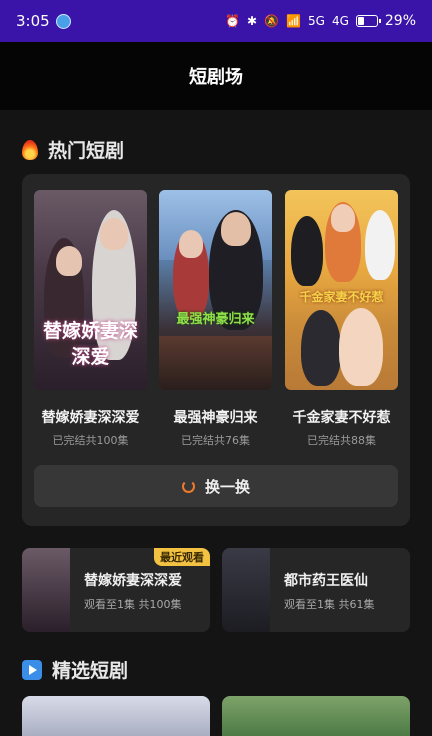 The image size is (432, 736). What do you see at coordinates (316, 590) in the screenshot?
I see `history-item-2: 都市药王医仙 观看至1集 共61集` at bounding box center [316, 590].